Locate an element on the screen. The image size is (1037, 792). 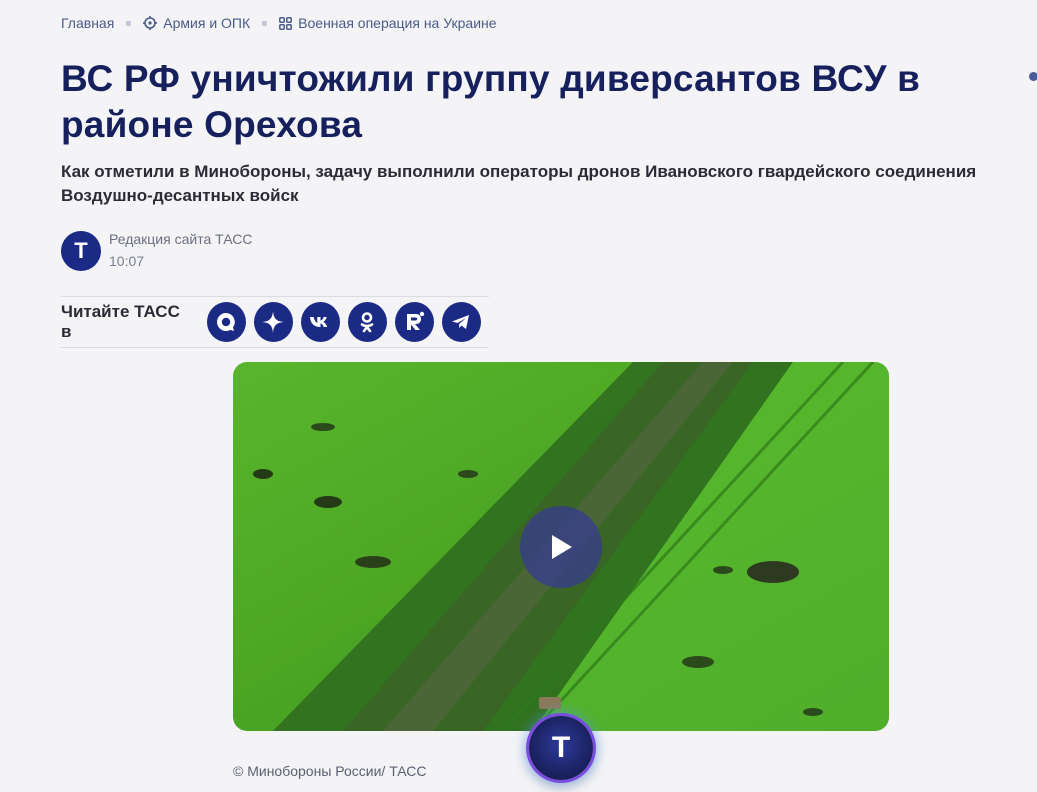
scroll-indicator is located at coordinates (1033, 76).